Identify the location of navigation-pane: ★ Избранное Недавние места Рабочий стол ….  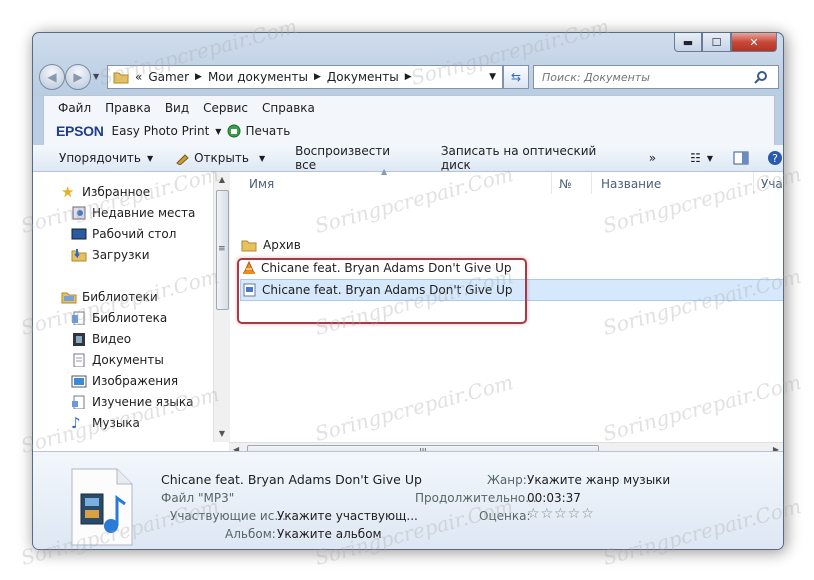
(123, 307).